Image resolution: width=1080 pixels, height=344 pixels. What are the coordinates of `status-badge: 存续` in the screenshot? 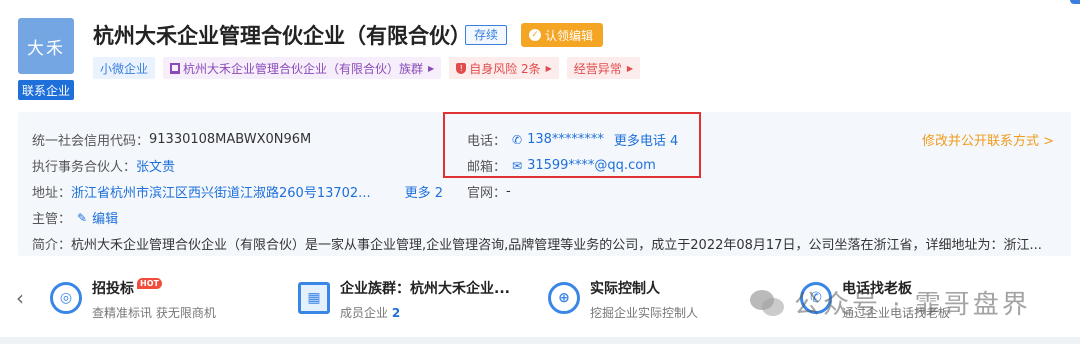 It's located at (486, 35).